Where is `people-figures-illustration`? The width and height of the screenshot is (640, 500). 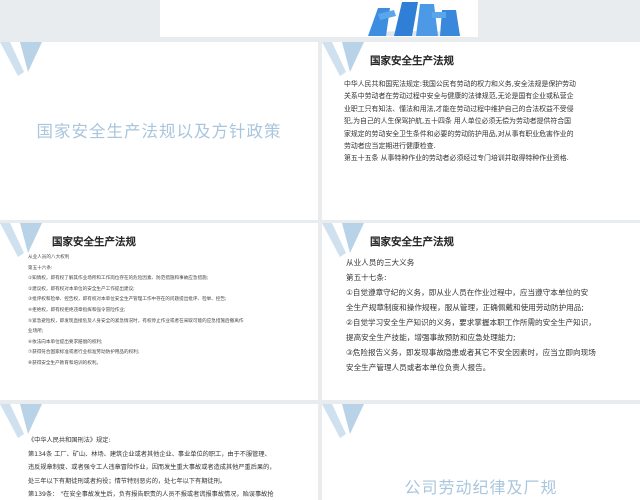 people-figures-illustration is located at coordinates (414, 19).